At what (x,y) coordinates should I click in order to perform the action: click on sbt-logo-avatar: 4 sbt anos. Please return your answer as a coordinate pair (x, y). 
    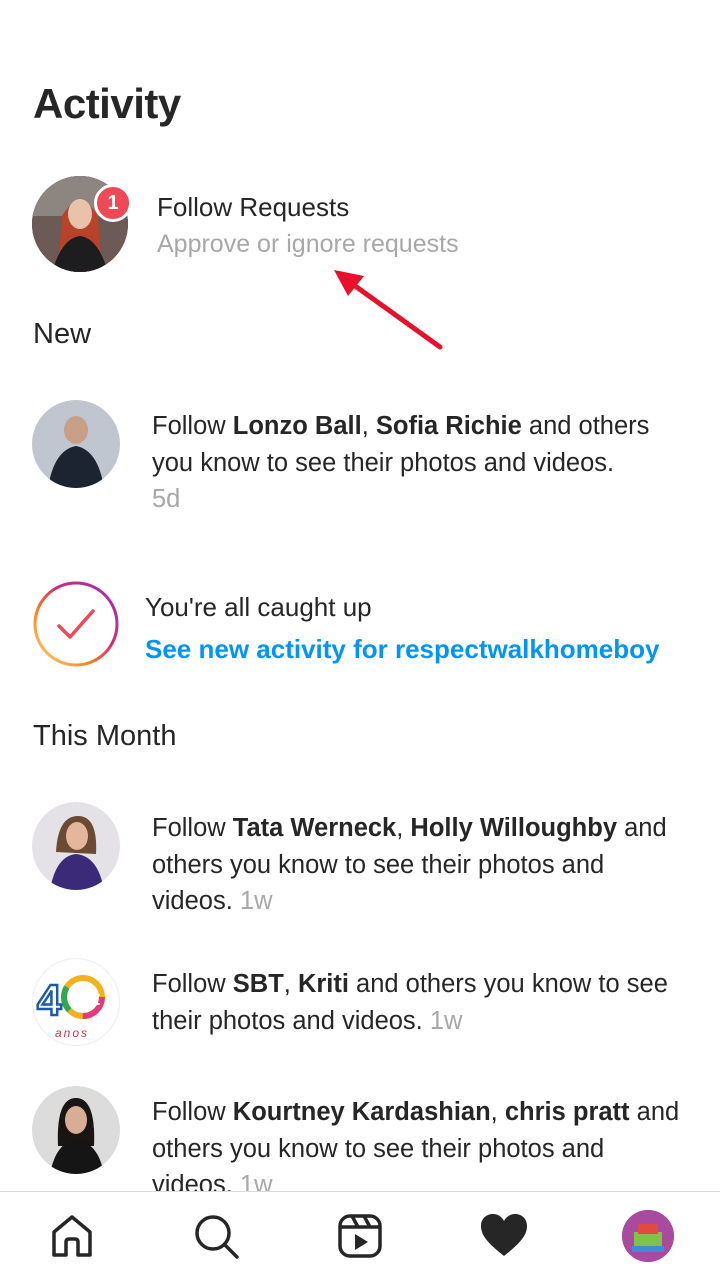
    Looking at the image, I should click on (76, 1002).